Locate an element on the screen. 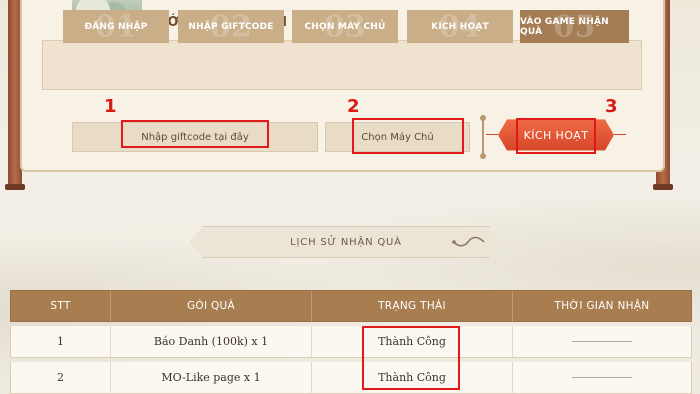  history-title: LỊCH SỬ NHẬN QUÀ is located at coordinates (346, 242).